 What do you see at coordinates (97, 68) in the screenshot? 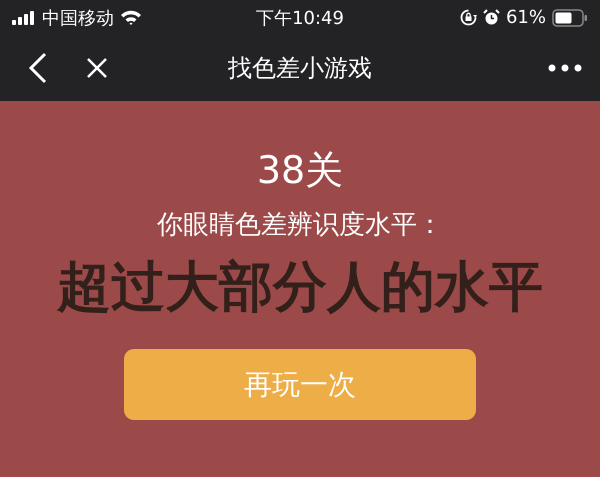
I see `close-icon` at bounding box center [97, 68].